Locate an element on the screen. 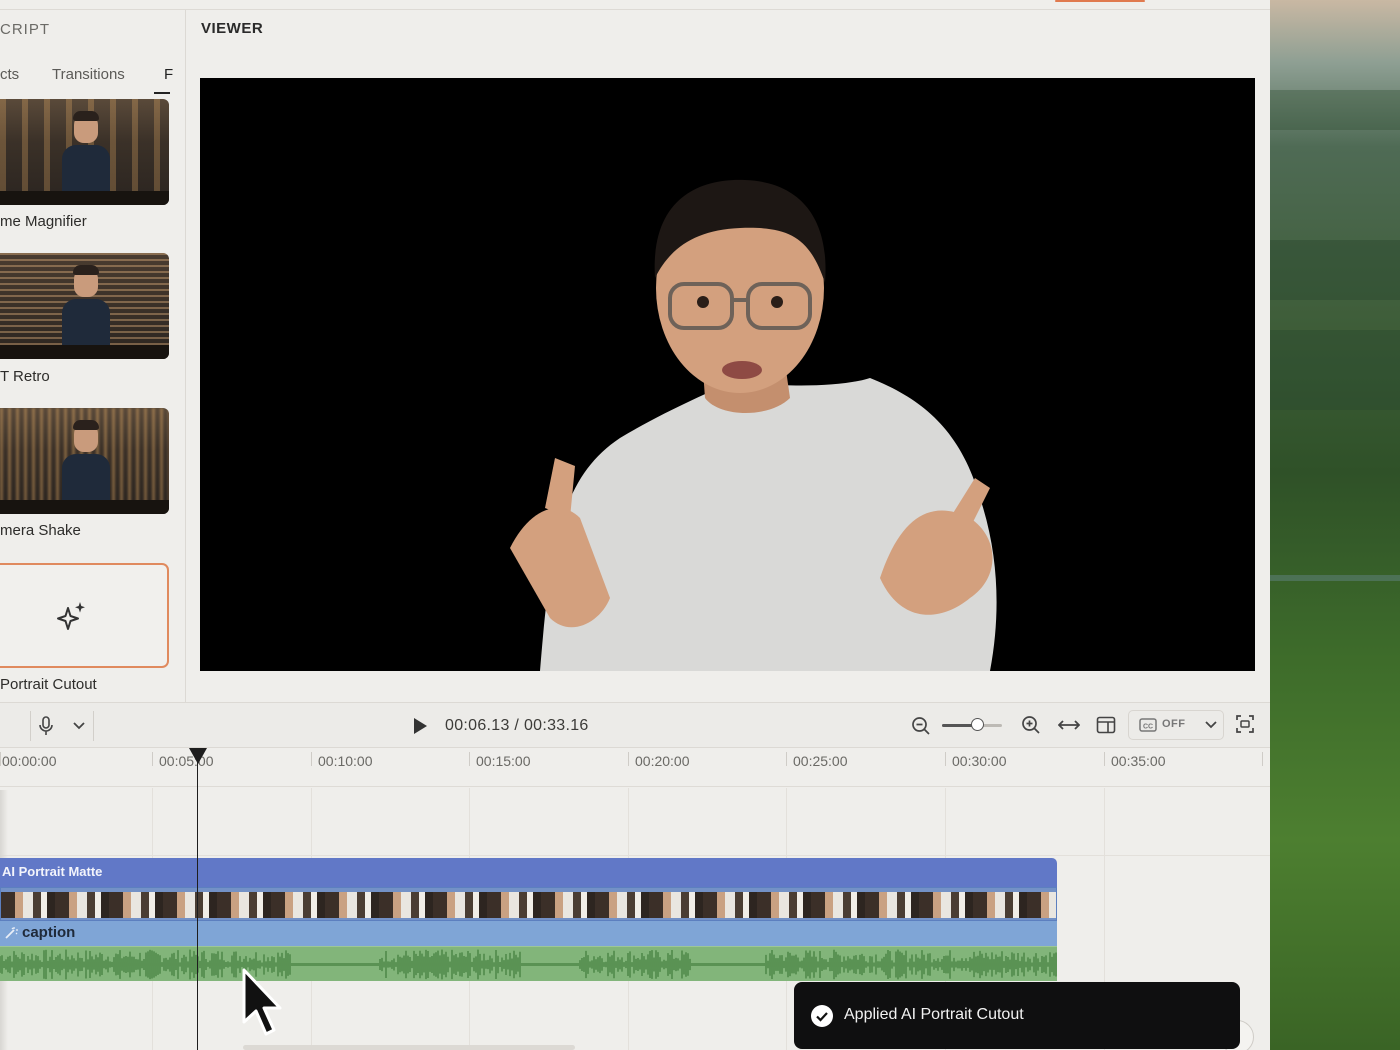  toast-notification: Applied AI Portrait Cutout is located at coordinates (1017, 1015).